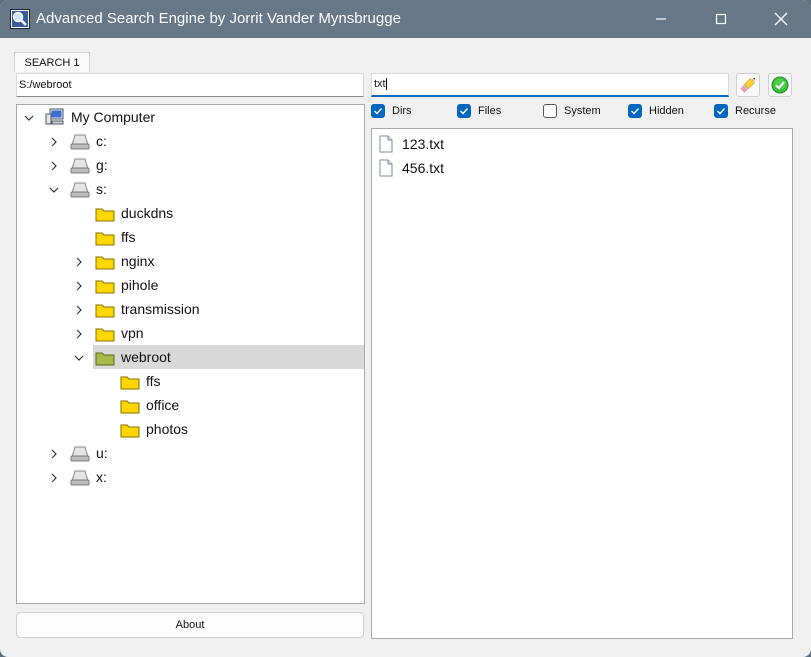  Describe the element at coordinates (190, 382) in the screenshot. I see `tree-item-folder-webroot-ffs: ffs` at that location.